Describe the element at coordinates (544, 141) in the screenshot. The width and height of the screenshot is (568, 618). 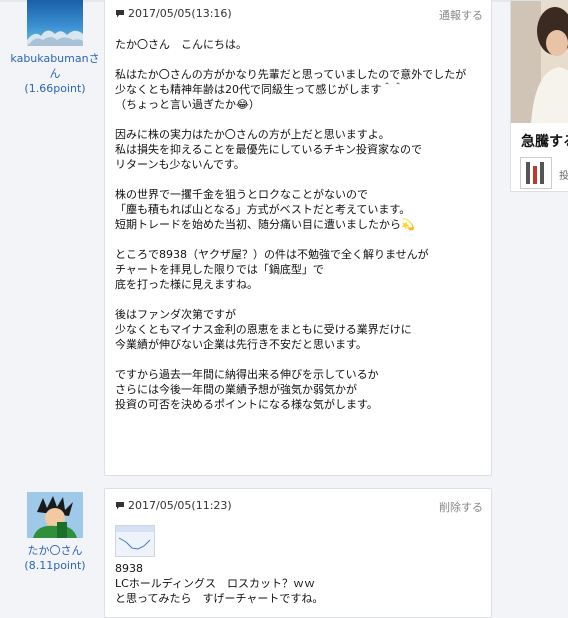
I see `ad-title: 急騰する` at that location.